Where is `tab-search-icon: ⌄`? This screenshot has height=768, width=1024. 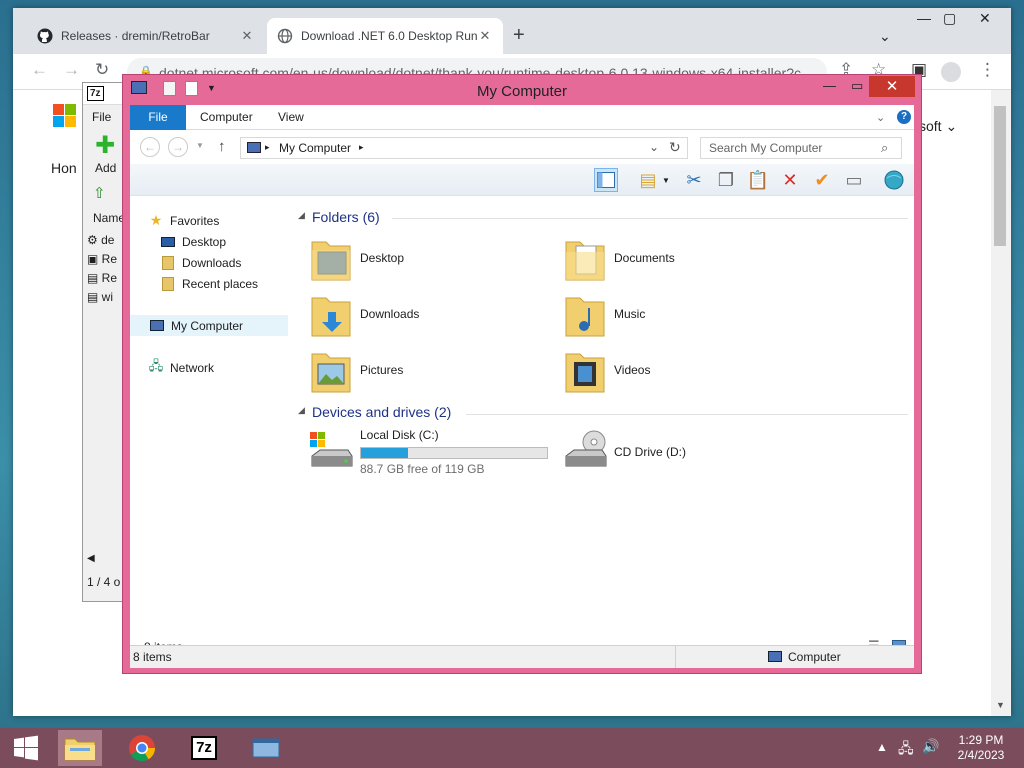
tab-search-icon: ⌄ is located at coordinates (885, 36).